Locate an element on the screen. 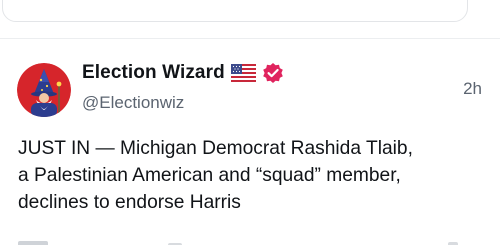 The height and width of the screenshot is (245, 500). verified-badge-icon is located at coordinates (273, 73).